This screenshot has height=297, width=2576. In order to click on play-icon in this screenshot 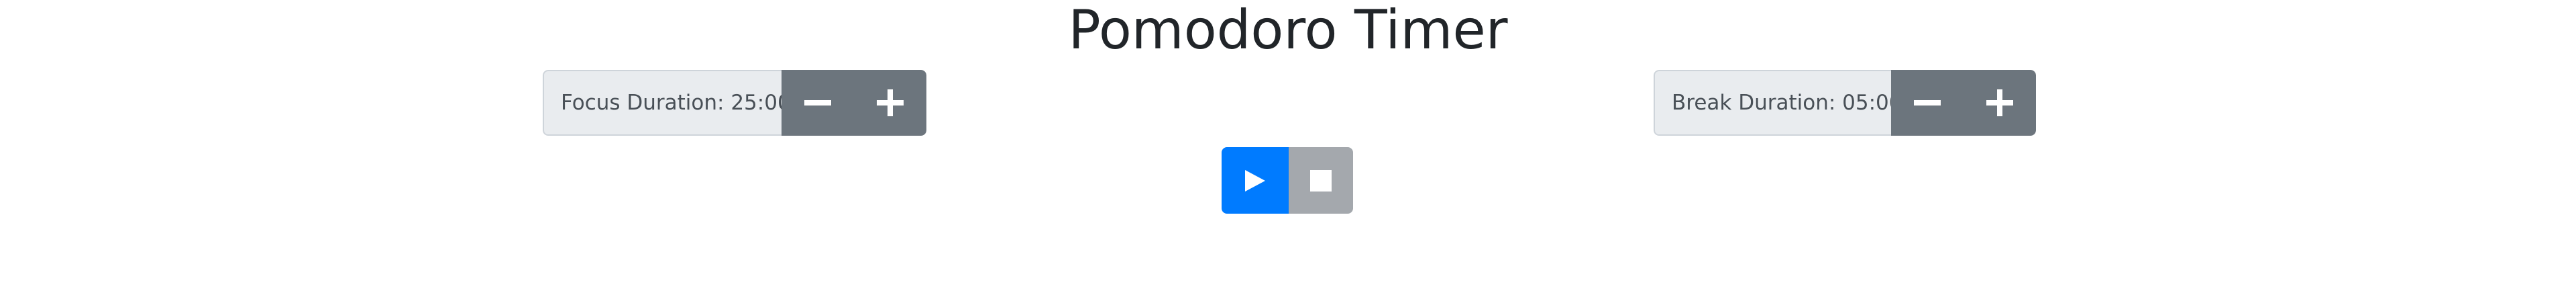, I will do `click(1255, 181)`.